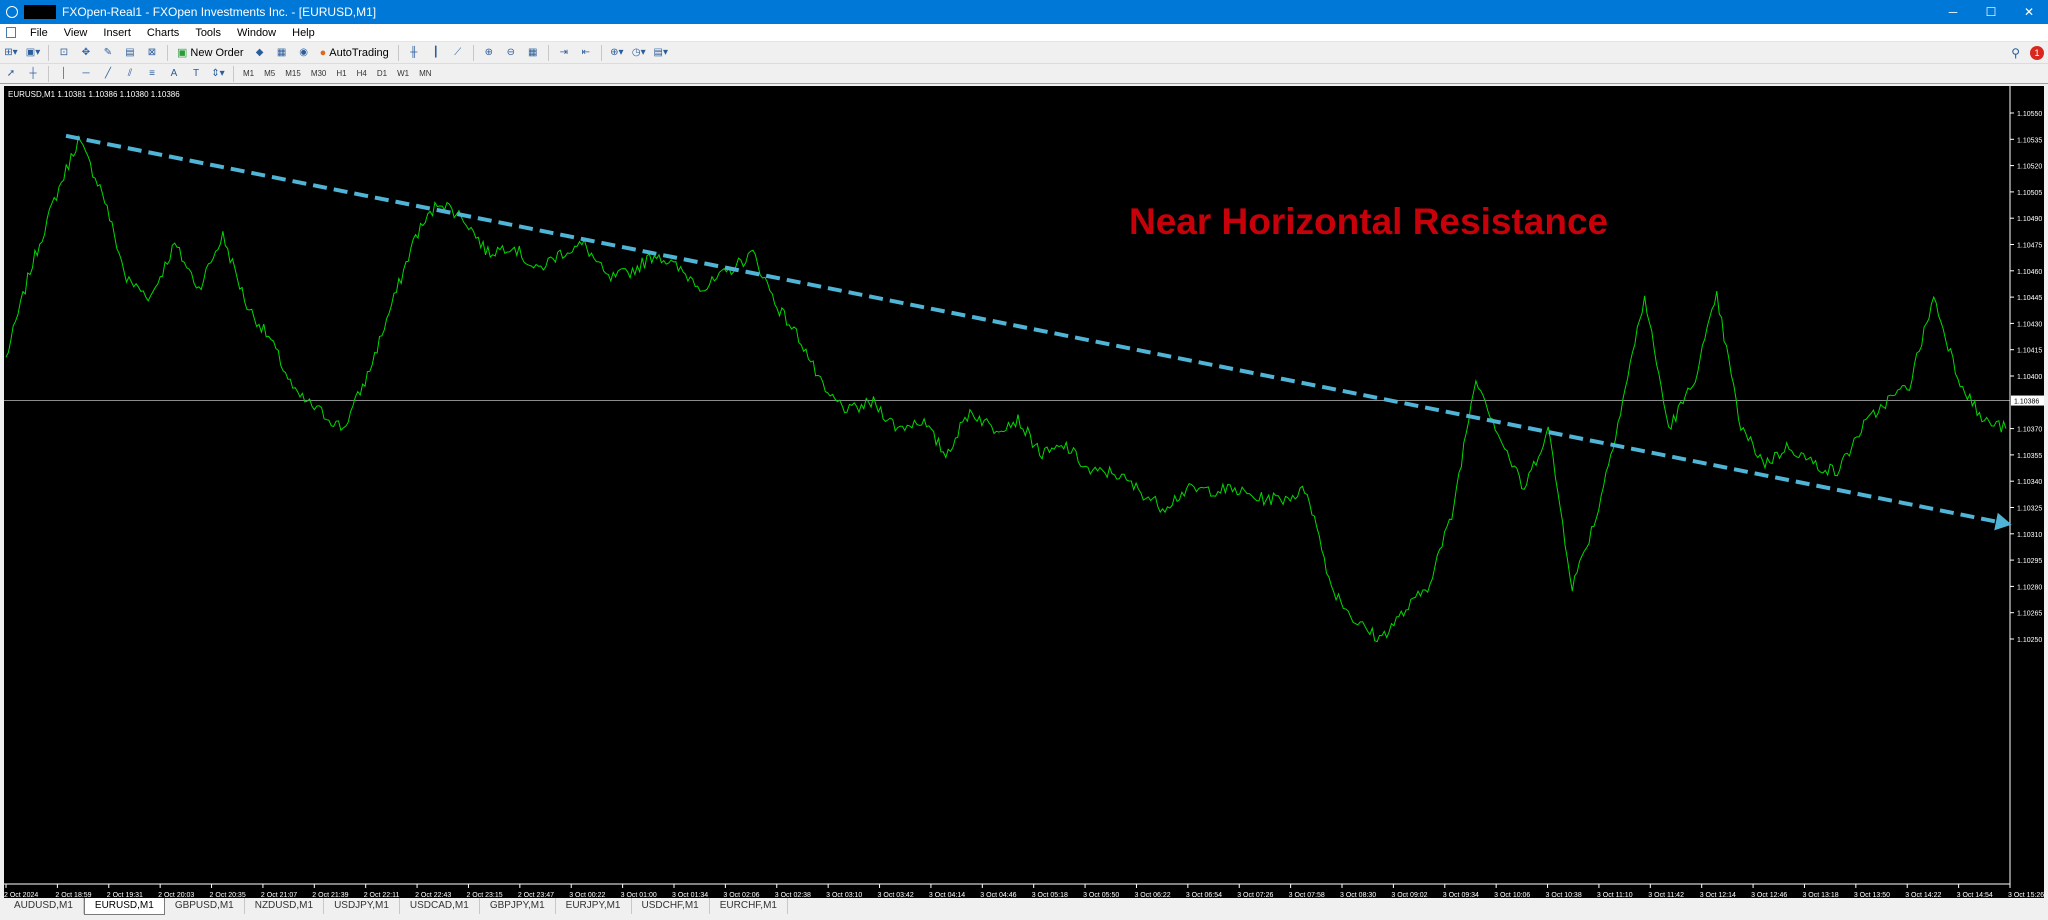 This screenshot has height=920, width=2048. I want to click on data-window-icon: ✎, so click(108, 53).